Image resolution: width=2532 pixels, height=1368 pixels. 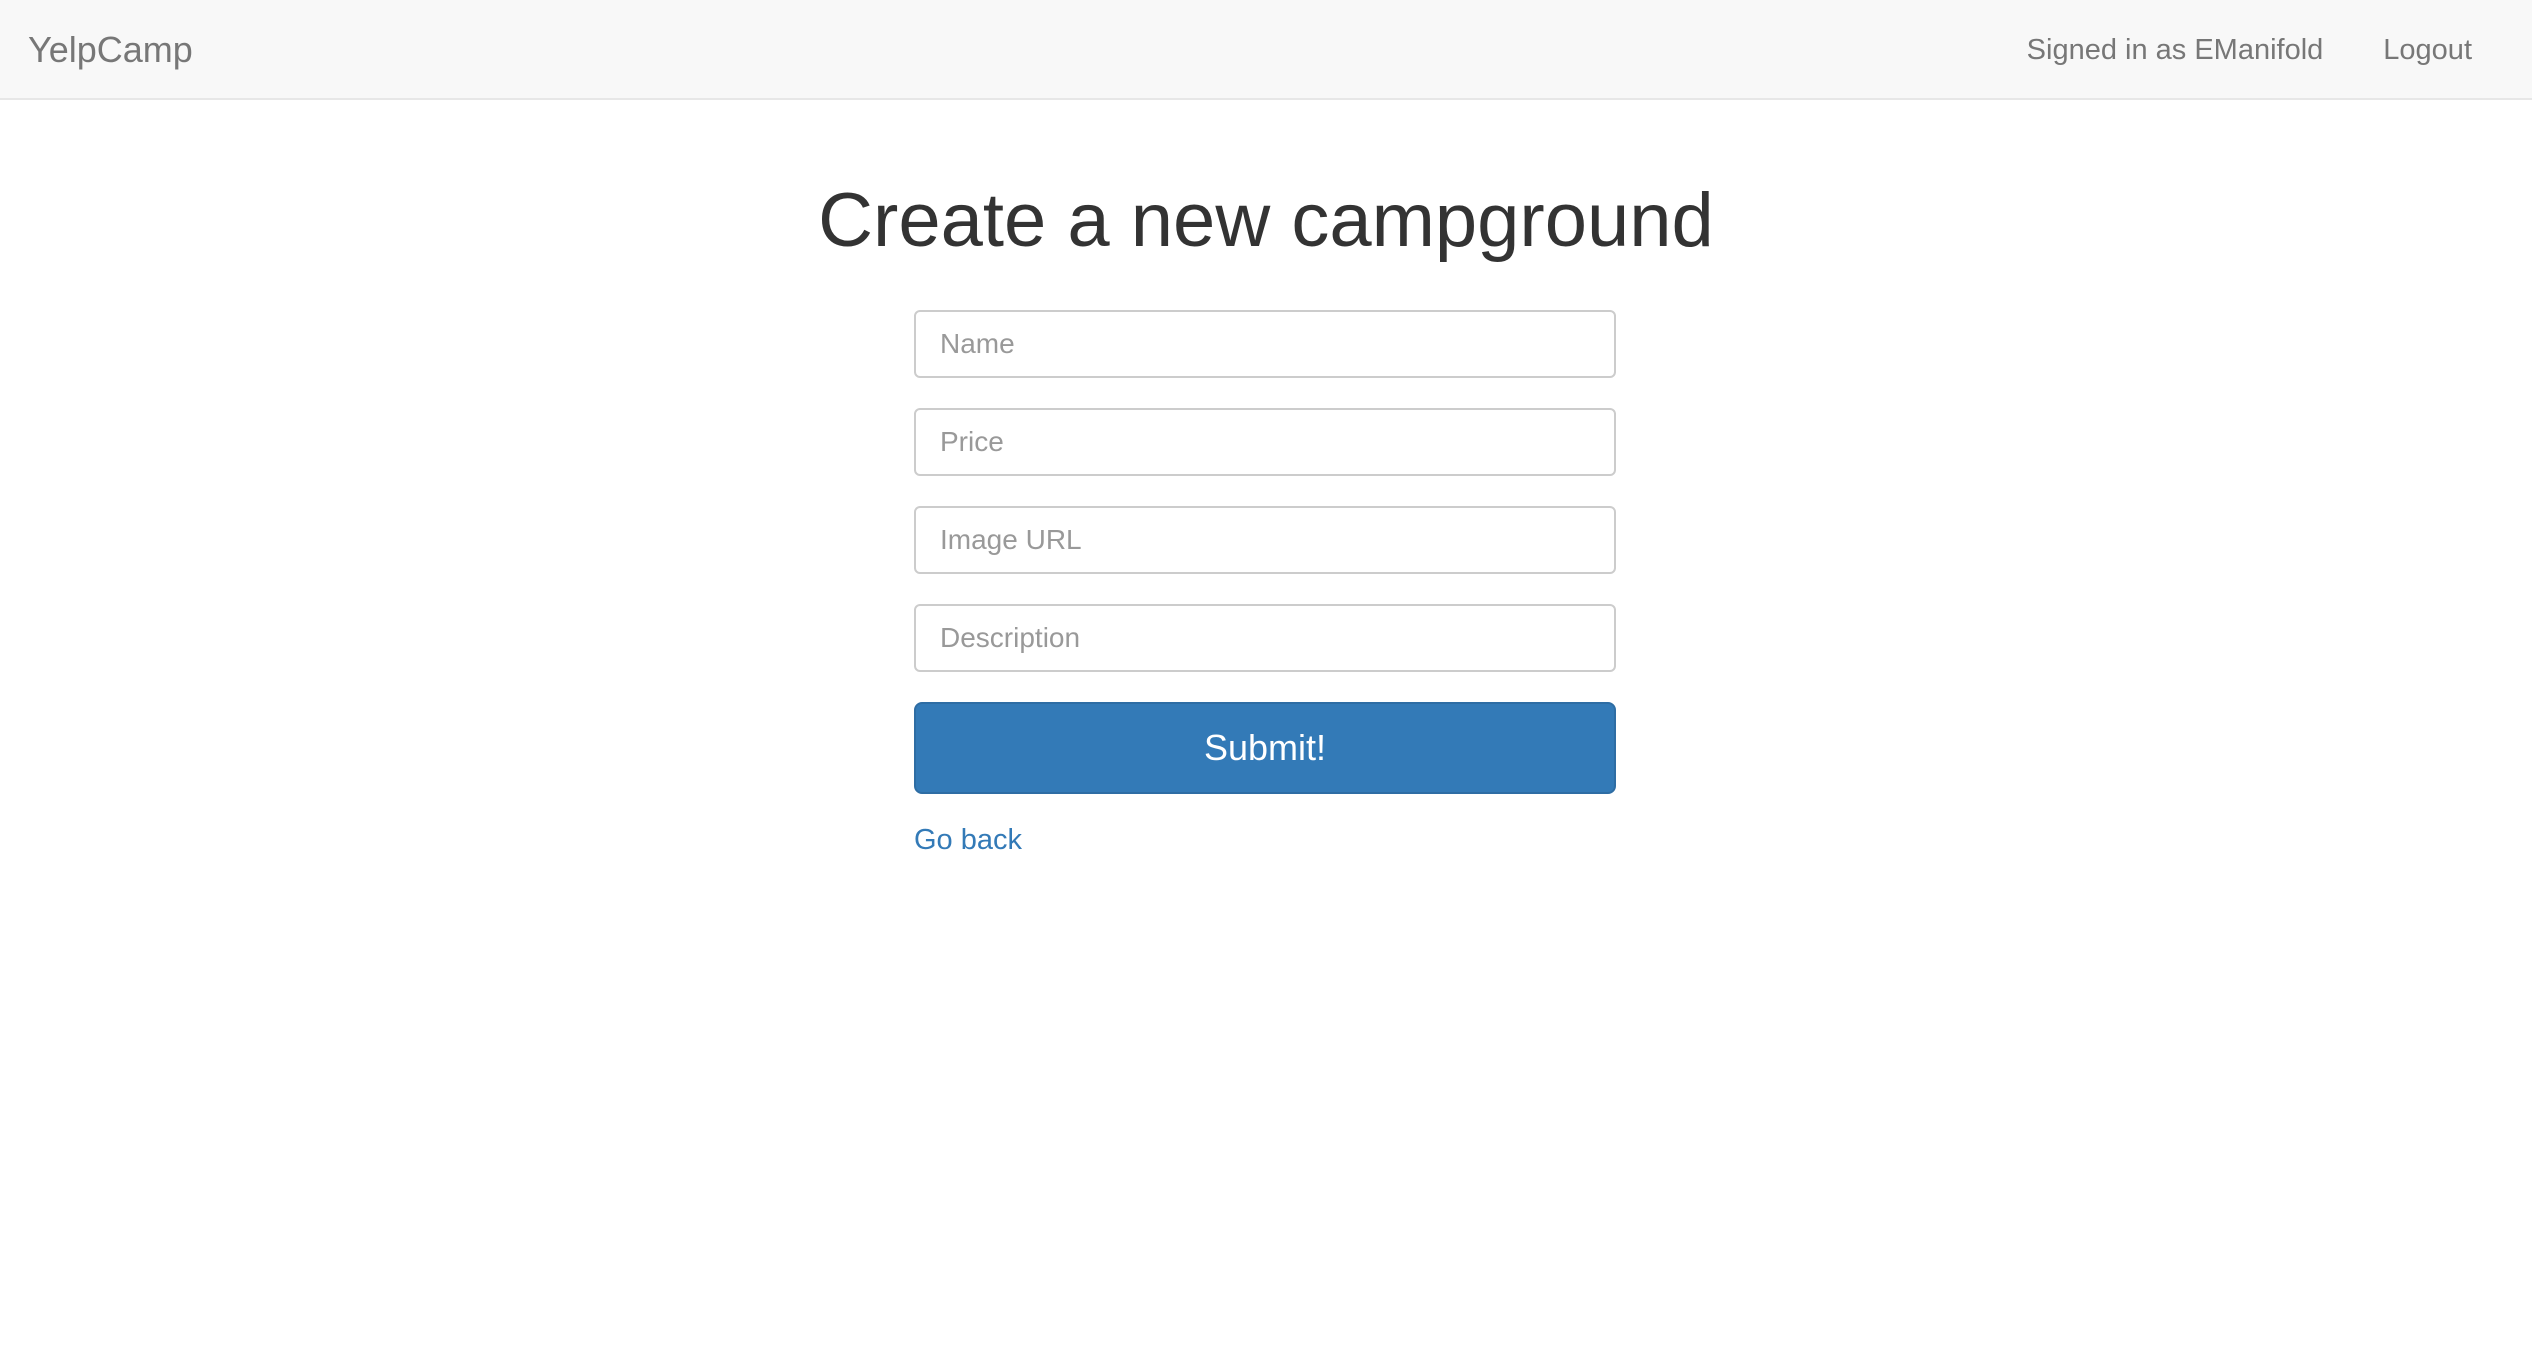 I want to click on price-input, so click(x=1265, y=442).